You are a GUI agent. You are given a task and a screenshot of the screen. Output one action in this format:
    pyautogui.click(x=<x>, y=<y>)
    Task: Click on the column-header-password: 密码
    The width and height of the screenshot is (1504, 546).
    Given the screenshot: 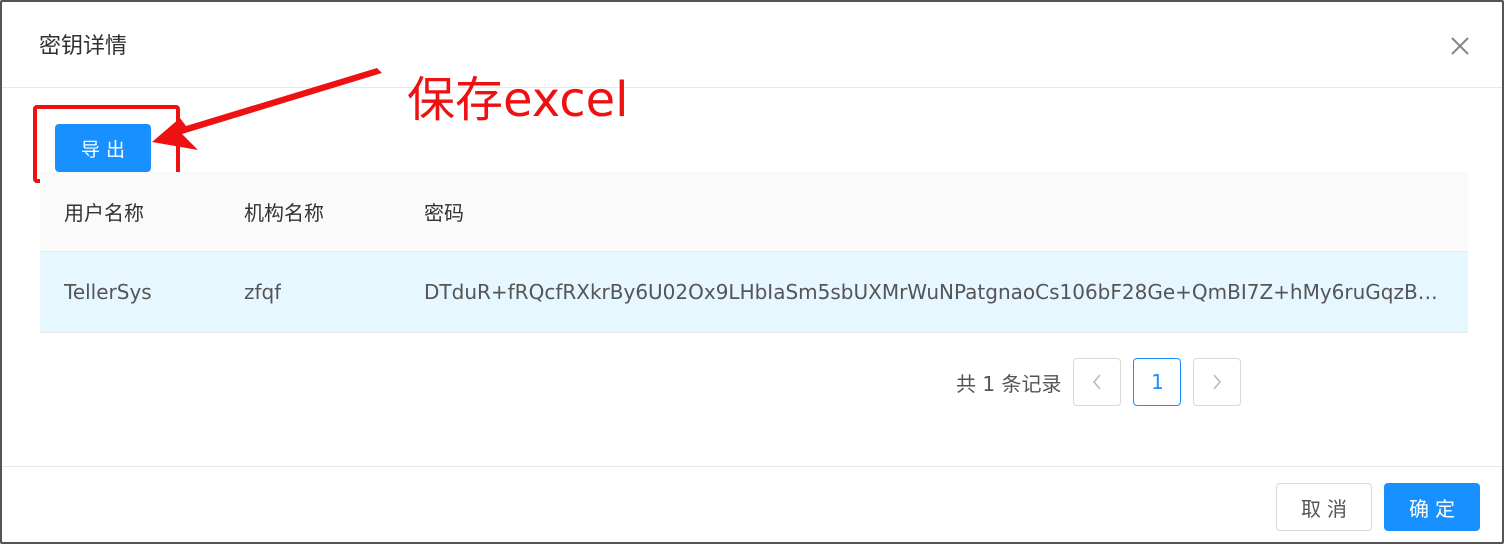 What is the action you would take?
    pyautogui.click(x=444, y=213)
    